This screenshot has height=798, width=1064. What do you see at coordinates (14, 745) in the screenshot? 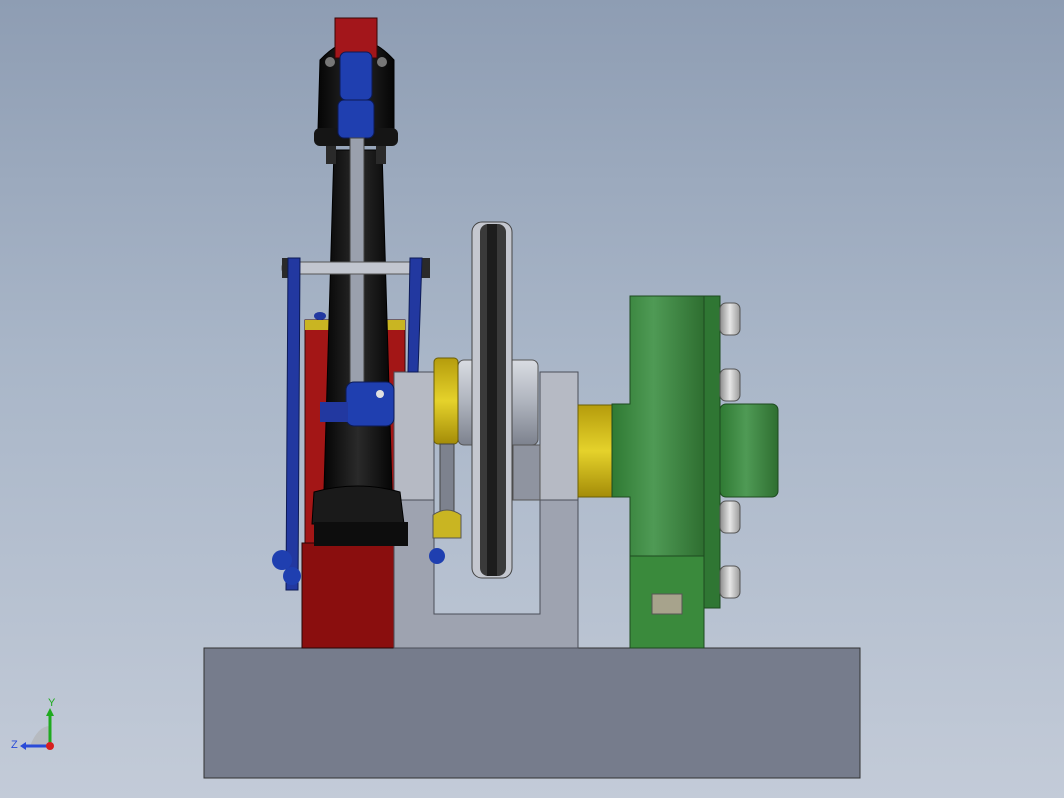
I see `z-axis-label: Z` at bounding box center [14, 745].